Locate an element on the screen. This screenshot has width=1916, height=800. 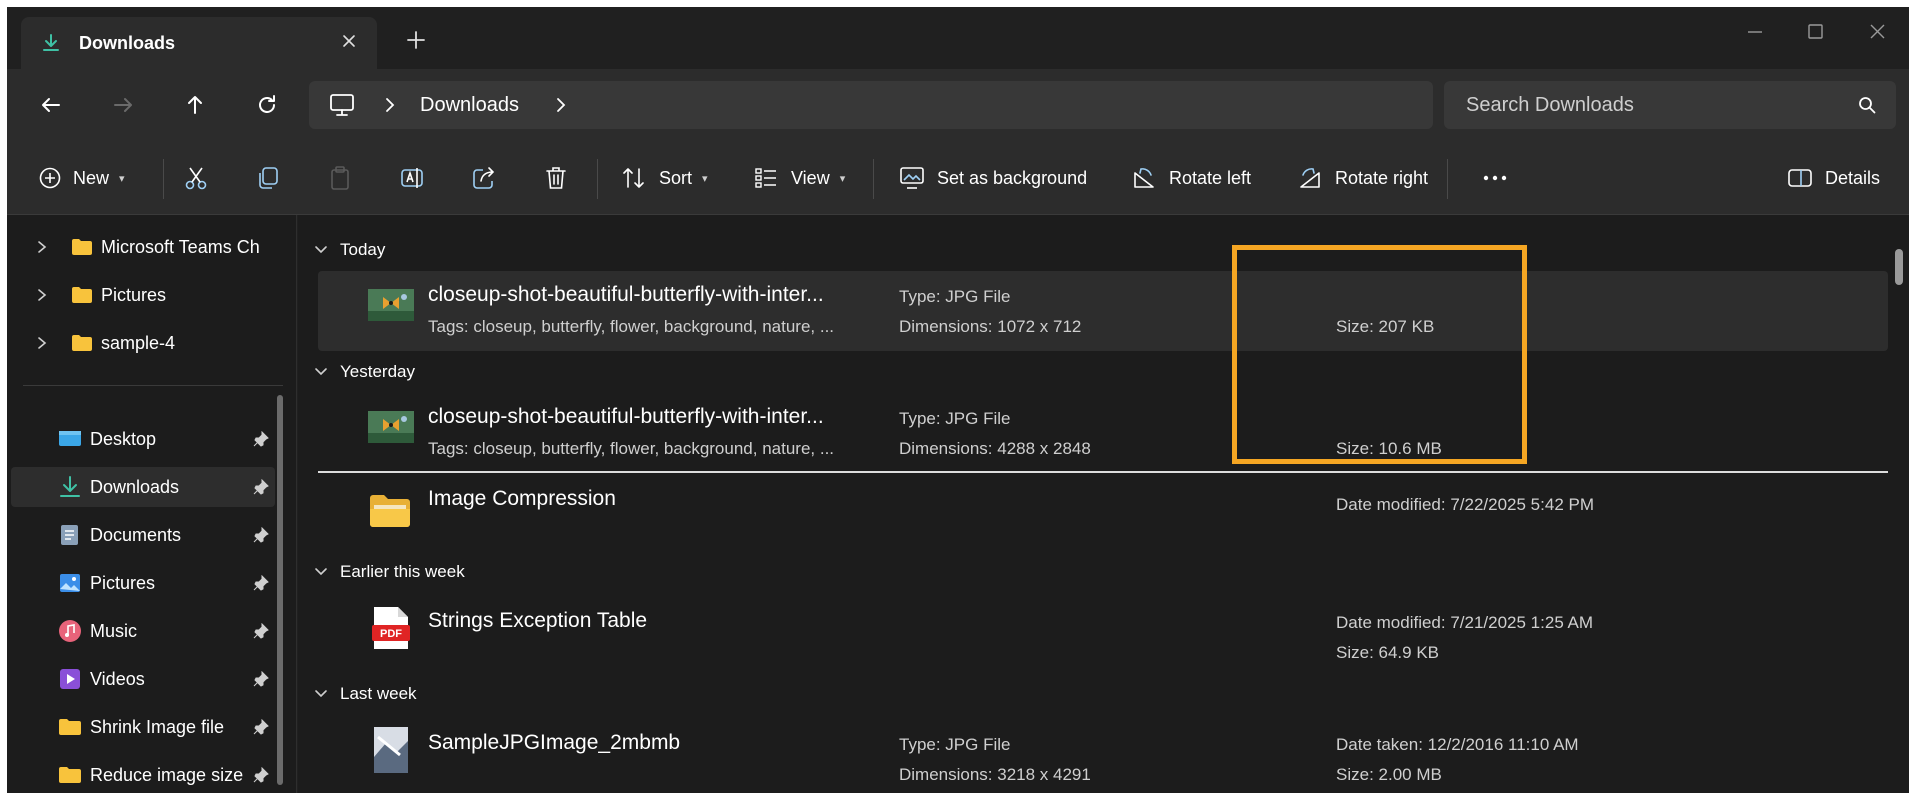
set-as-background-button: Set as background is located at coordinates (993, 178).